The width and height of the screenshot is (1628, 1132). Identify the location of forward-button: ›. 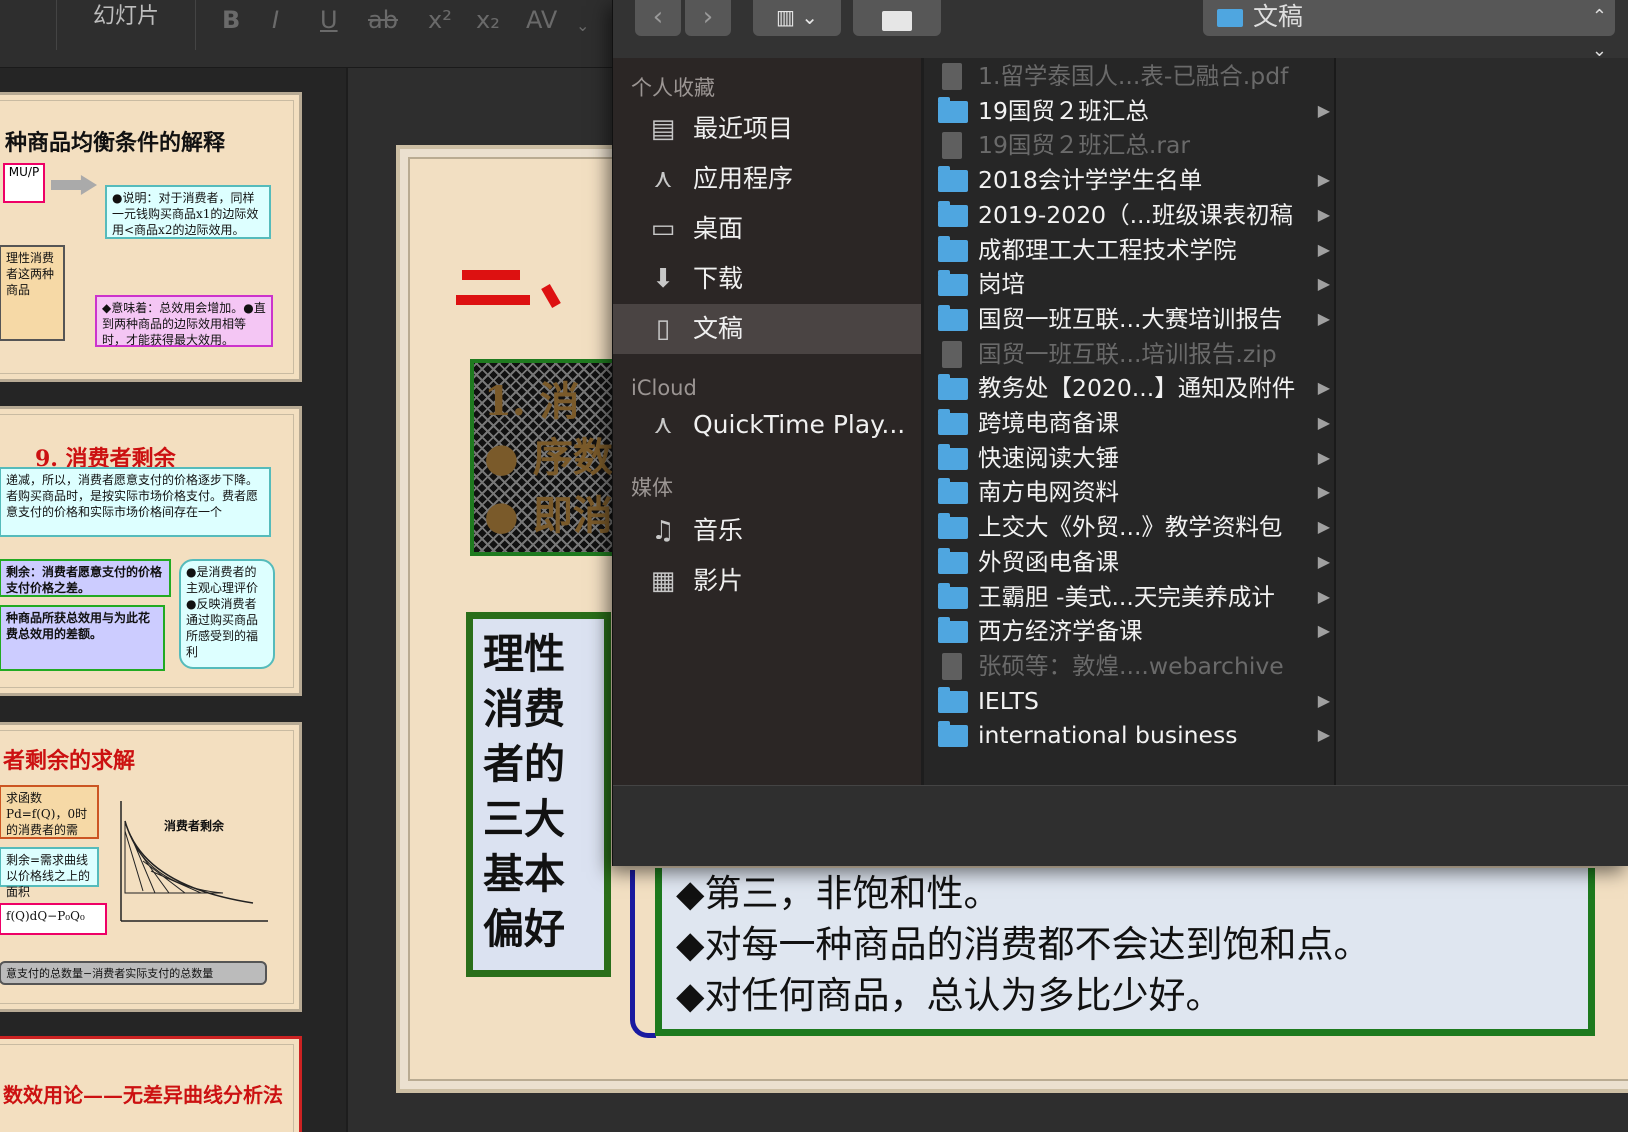
(708, 18).